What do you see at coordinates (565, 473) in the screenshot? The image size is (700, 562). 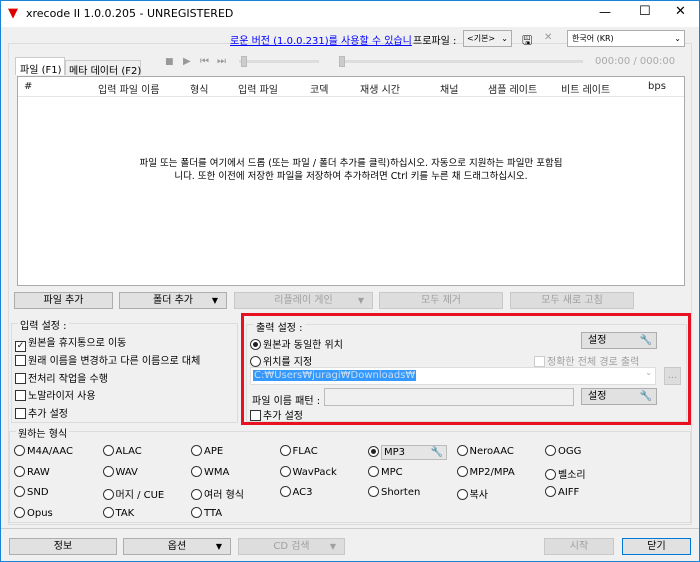 I see `format-radio--: 벨소리` at bounding box center [565, 473].